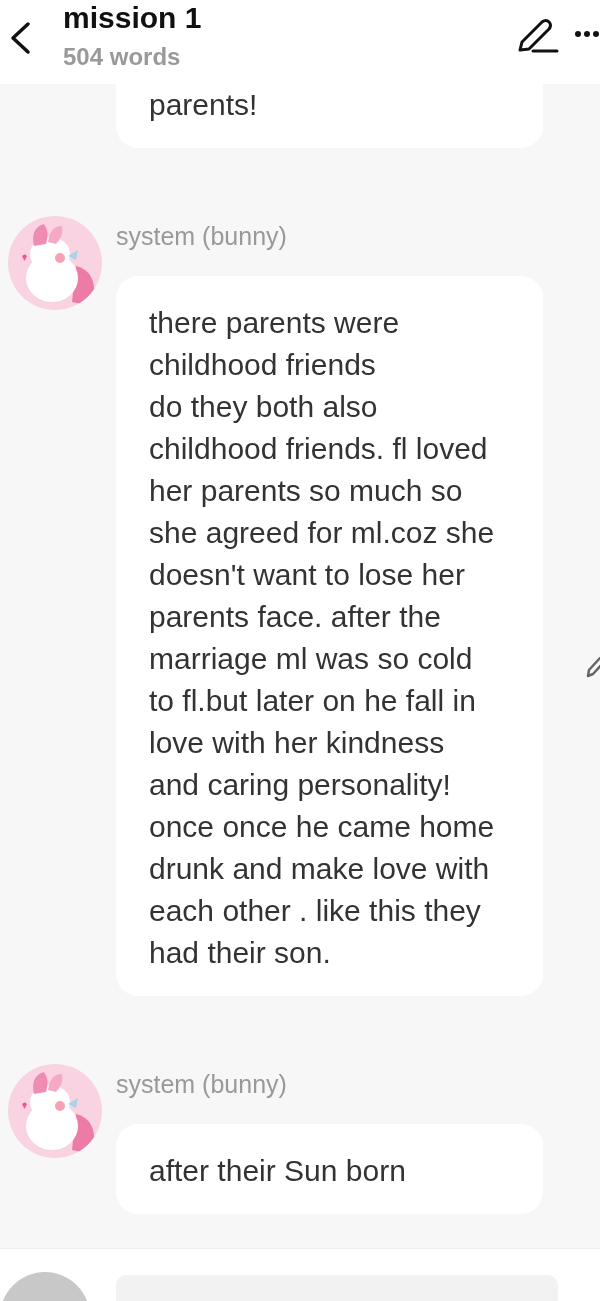  I want to click on message-text: parents!, so click(204, 105).